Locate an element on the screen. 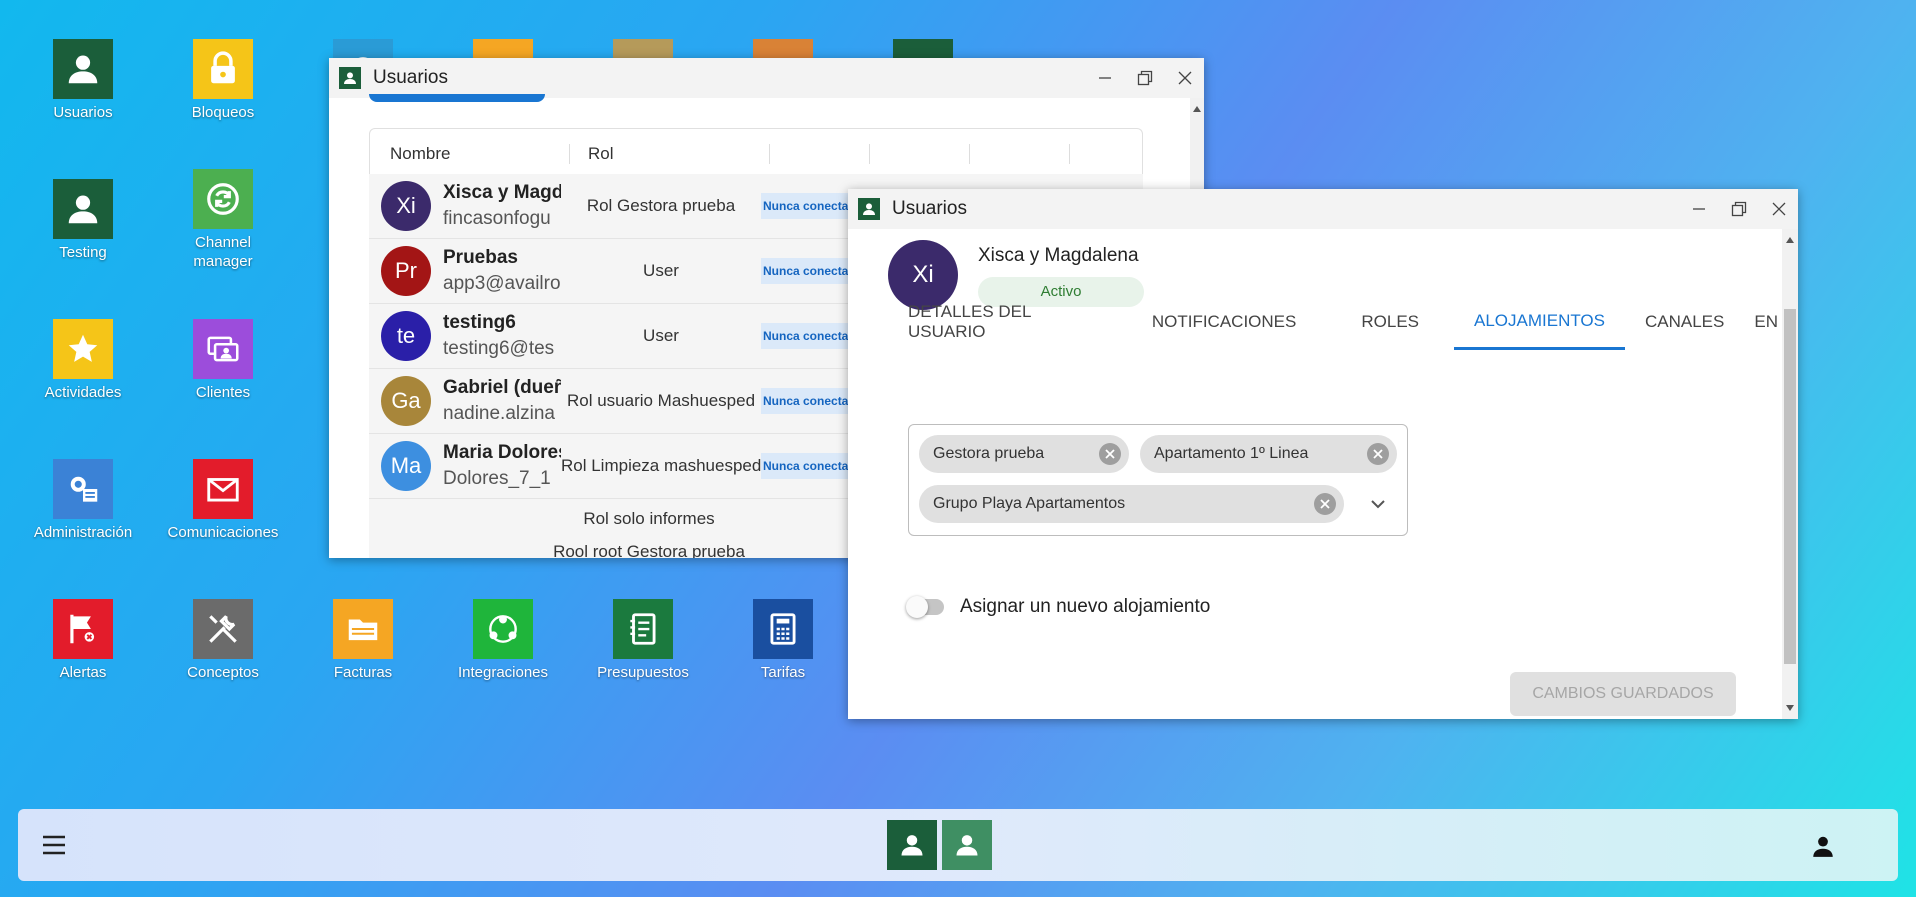  avatar: Xi is located at coordinates (406, 206).